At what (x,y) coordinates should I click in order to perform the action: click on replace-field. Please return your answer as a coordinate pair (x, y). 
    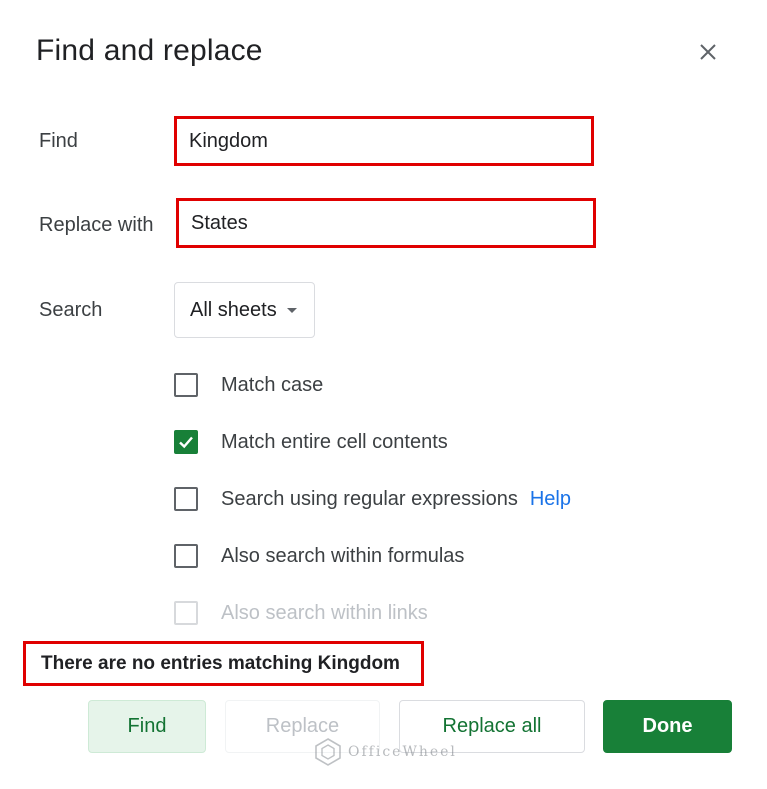
    Looking at the image, I should click on (386, 223).